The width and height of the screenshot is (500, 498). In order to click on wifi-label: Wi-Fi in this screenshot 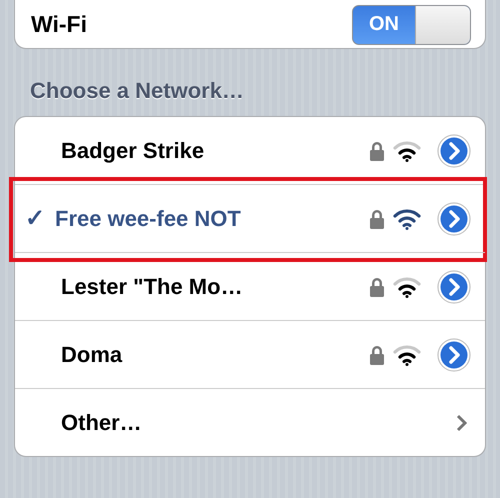, I will do `click(59, 24)`.